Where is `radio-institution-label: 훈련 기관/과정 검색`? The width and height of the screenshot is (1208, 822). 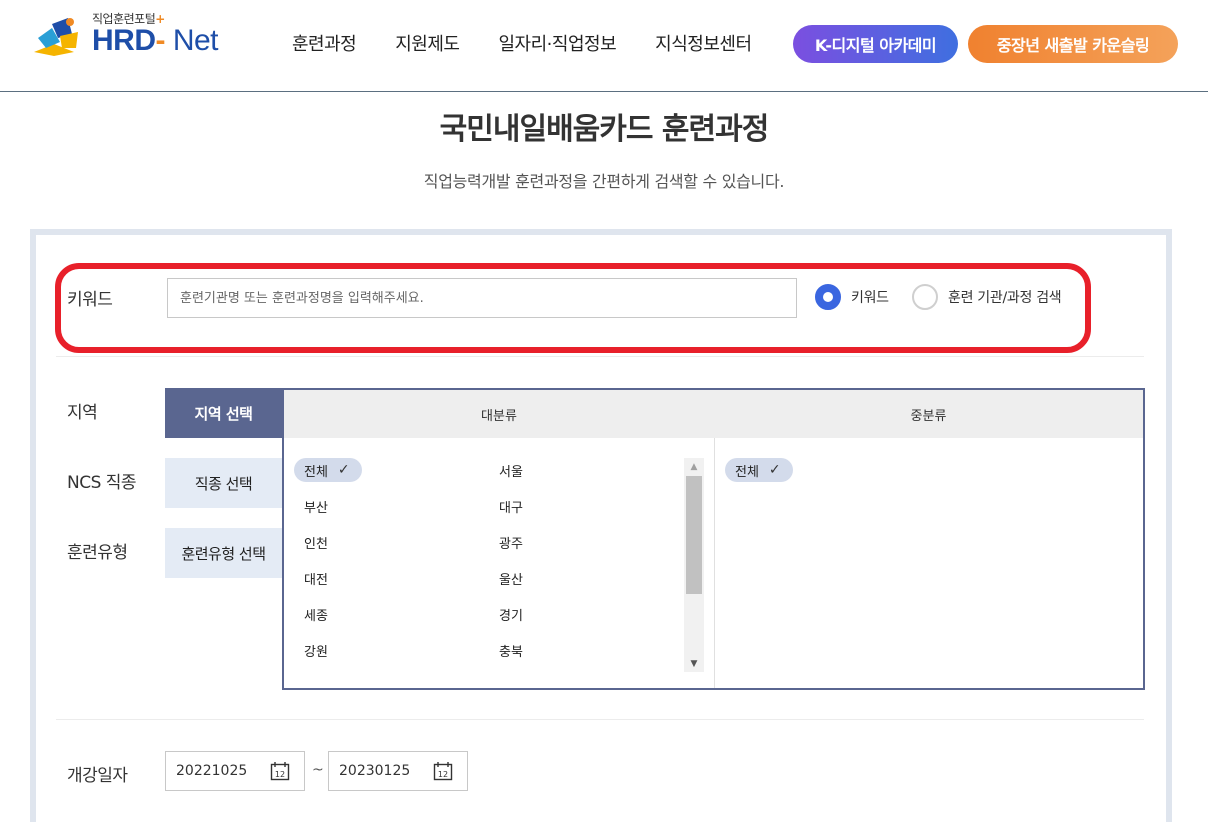
radio-institution-label: 훈련 기관/과정 검색 is located at coordinates (1005, 298).